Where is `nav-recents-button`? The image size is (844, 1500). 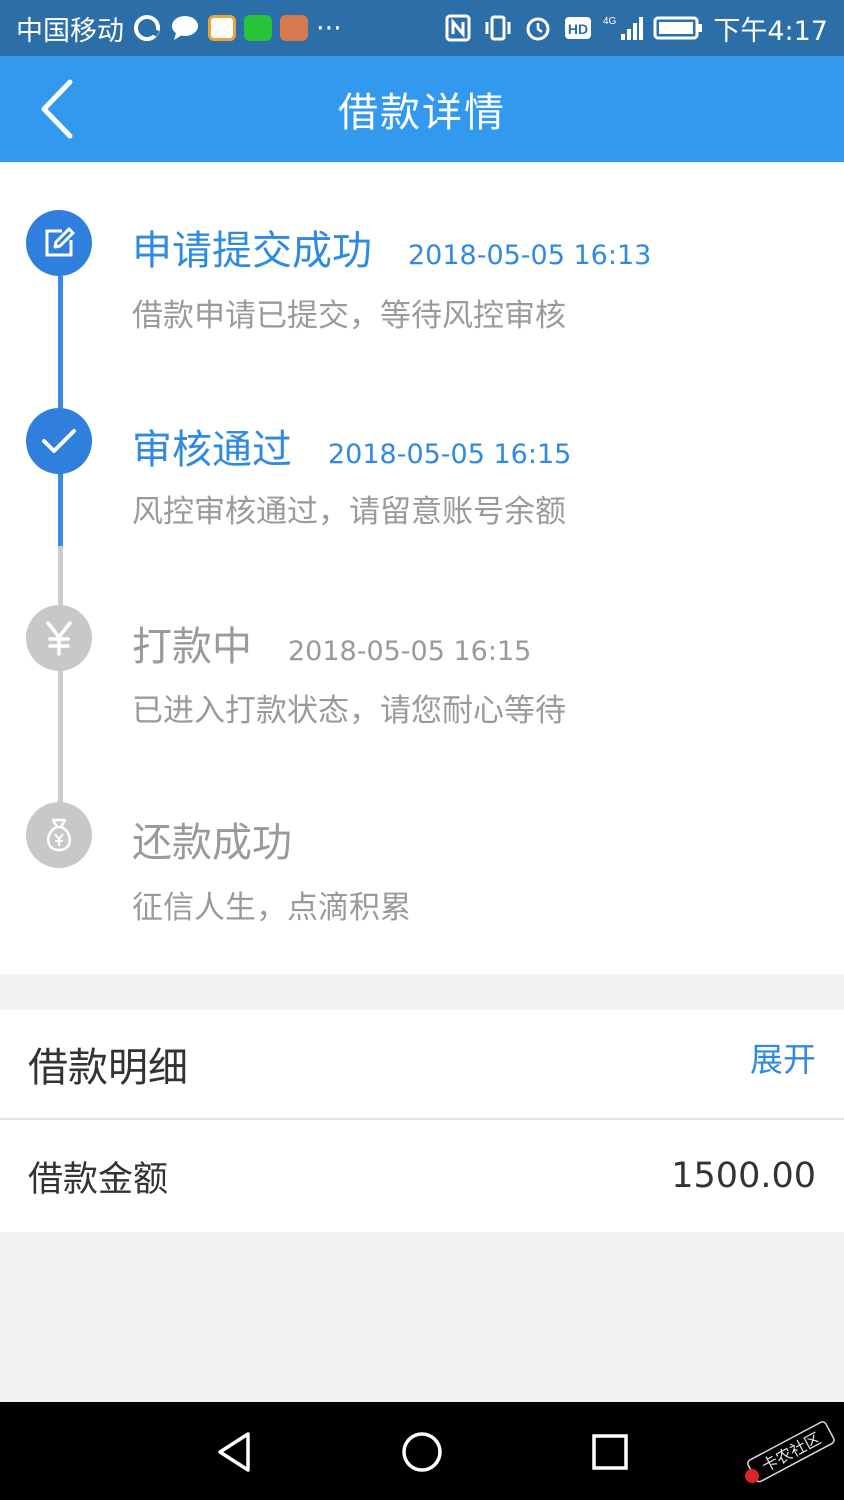
nav-recents-button is located at coordinates (610, 1452).